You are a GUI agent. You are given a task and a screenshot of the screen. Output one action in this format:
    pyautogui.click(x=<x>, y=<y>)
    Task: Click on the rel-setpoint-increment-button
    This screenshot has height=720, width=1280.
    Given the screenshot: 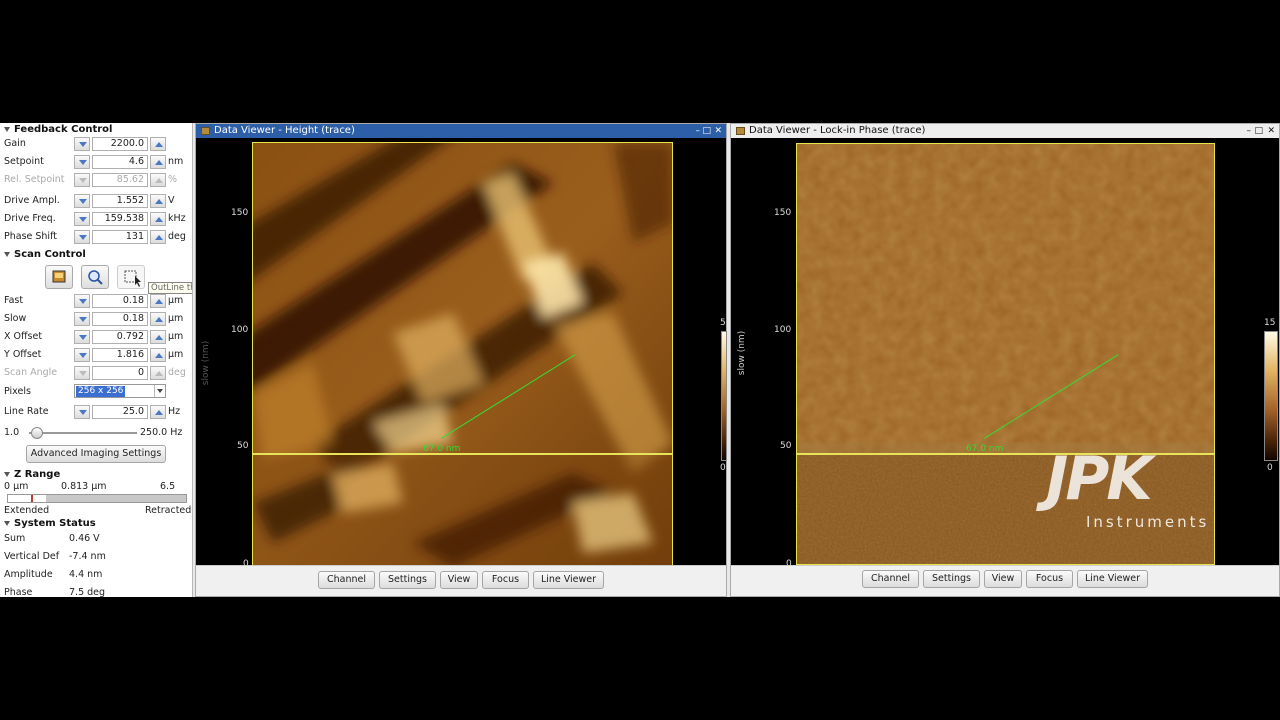 What is the action you would take?
    pyautogui.click(x=158, y=180)
    